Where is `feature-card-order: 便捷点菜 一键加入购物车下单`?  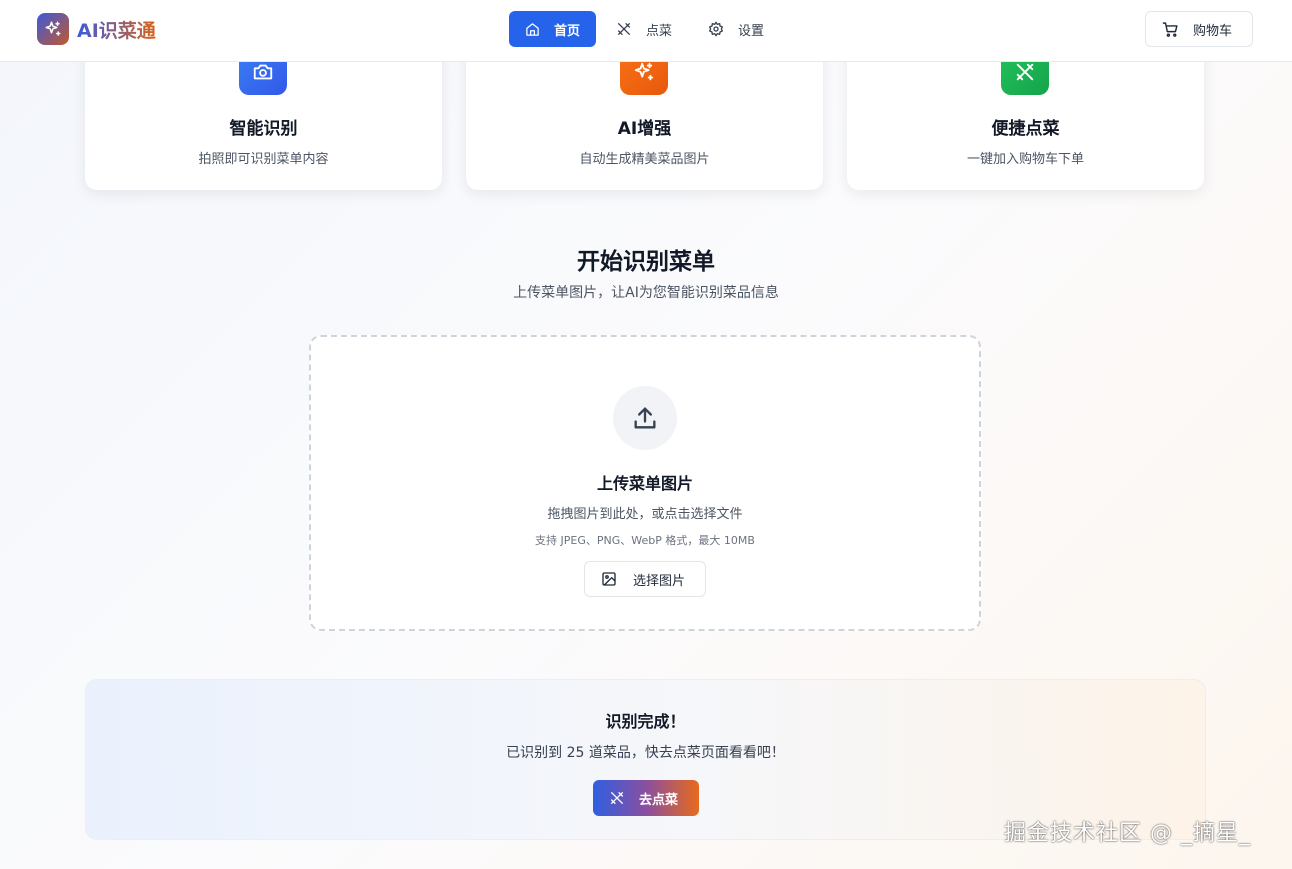
feature-card-order: 便捷点菜 一键加入购物车下单 is located at coordinates (1025, 115).